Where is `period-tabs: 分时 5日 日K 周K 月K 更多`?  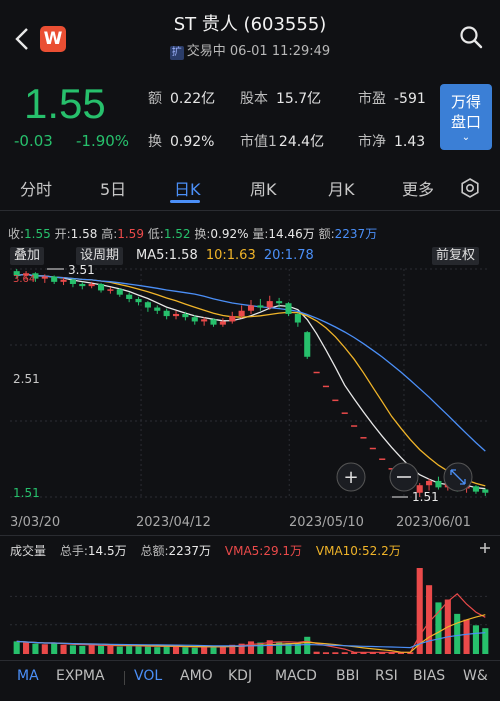 period-tabs: 分时 5日 日K 周K 月K 更多 is located at coordinates (250, 187).